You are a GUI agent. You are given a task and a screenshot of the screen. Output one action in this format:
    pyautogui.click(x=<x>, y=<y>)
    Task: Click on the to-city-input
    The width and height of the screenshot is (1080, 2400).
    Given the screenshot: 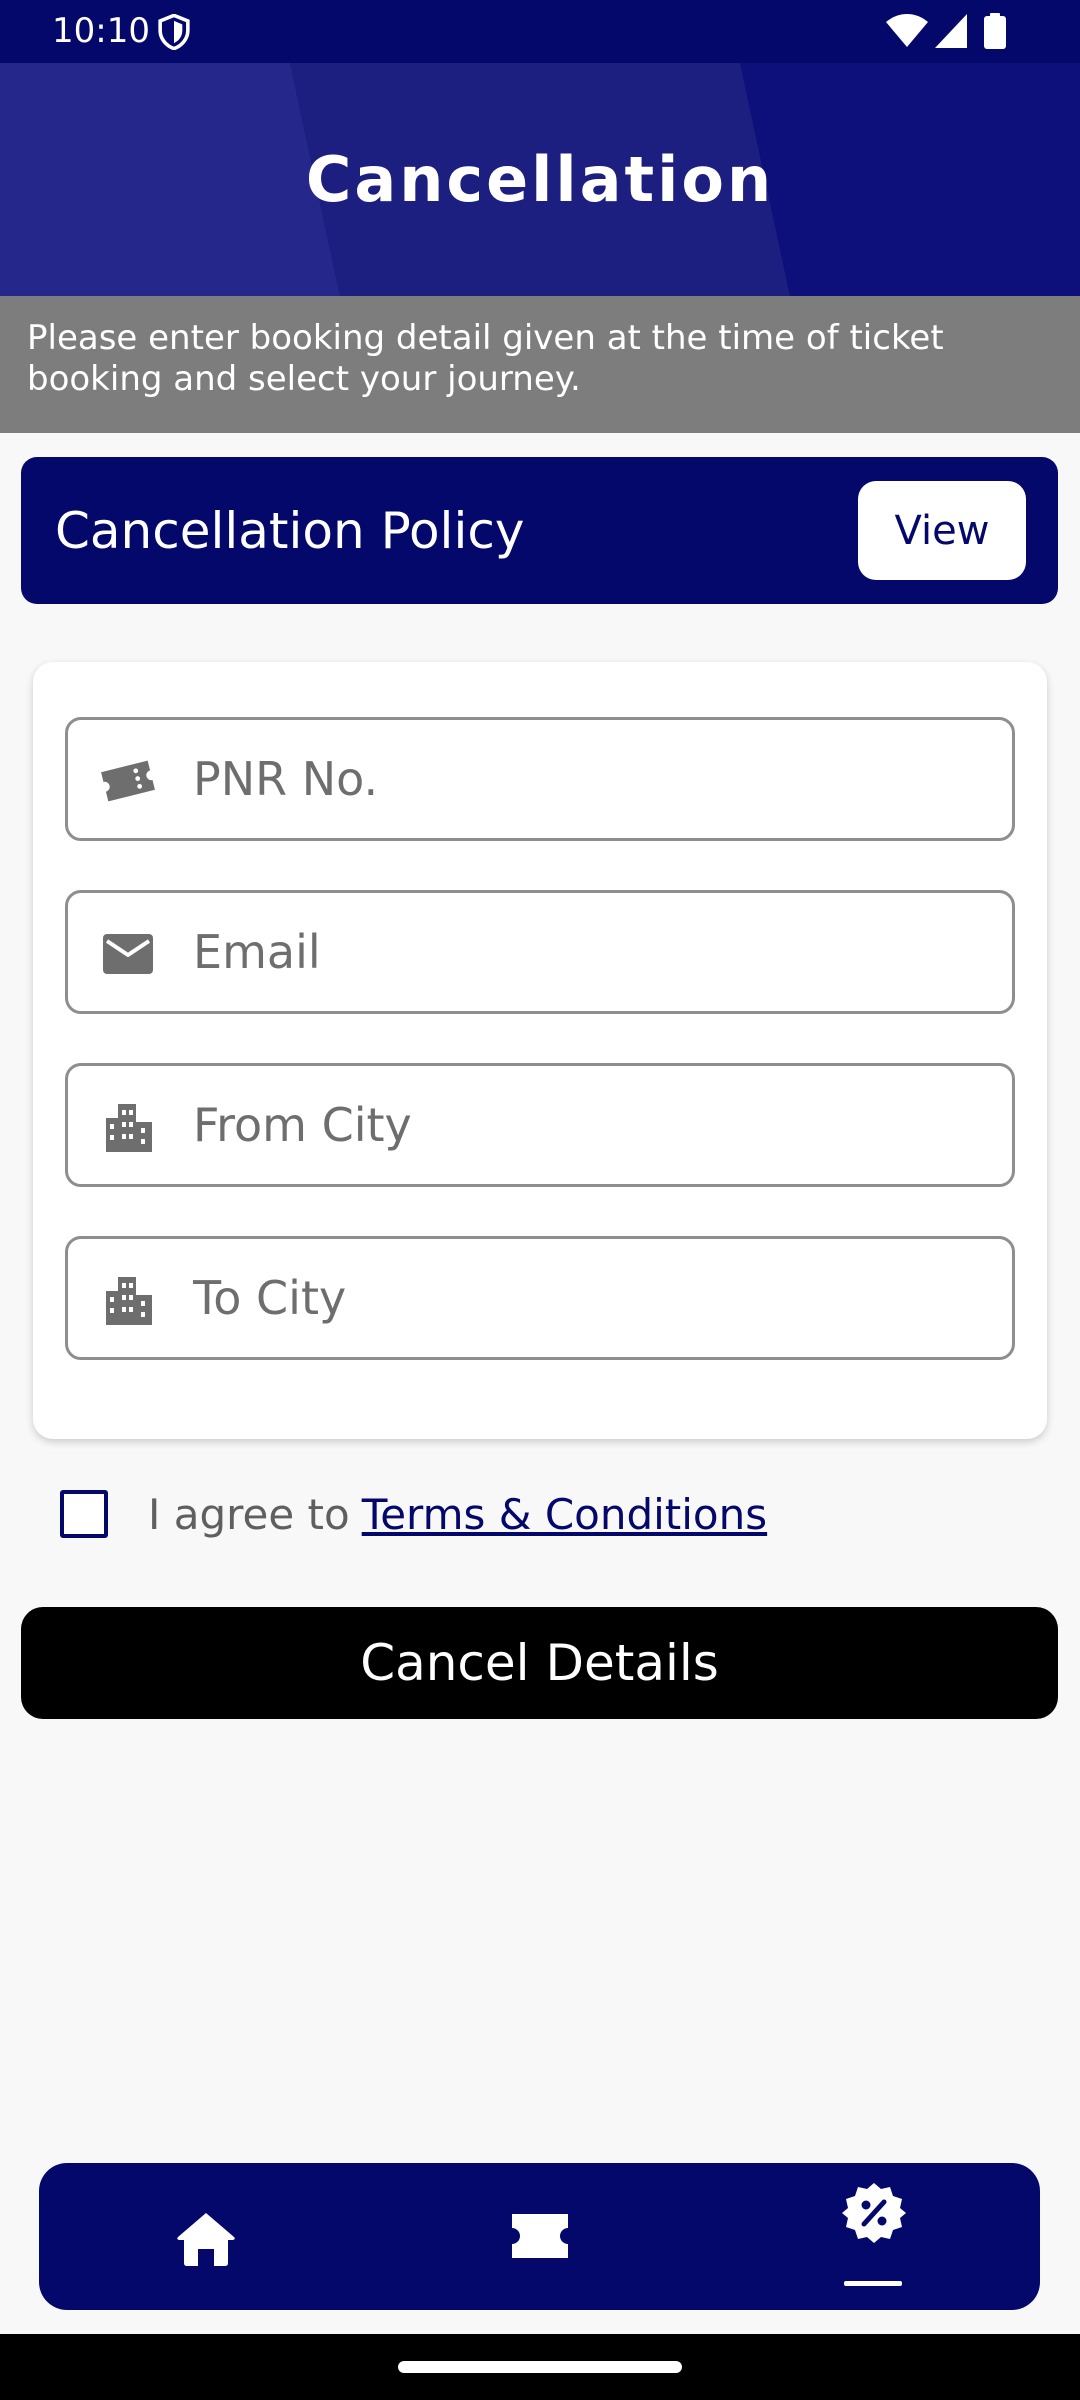 What is the action you would take?
    pyautogui.click(x=593, y=1298)
    